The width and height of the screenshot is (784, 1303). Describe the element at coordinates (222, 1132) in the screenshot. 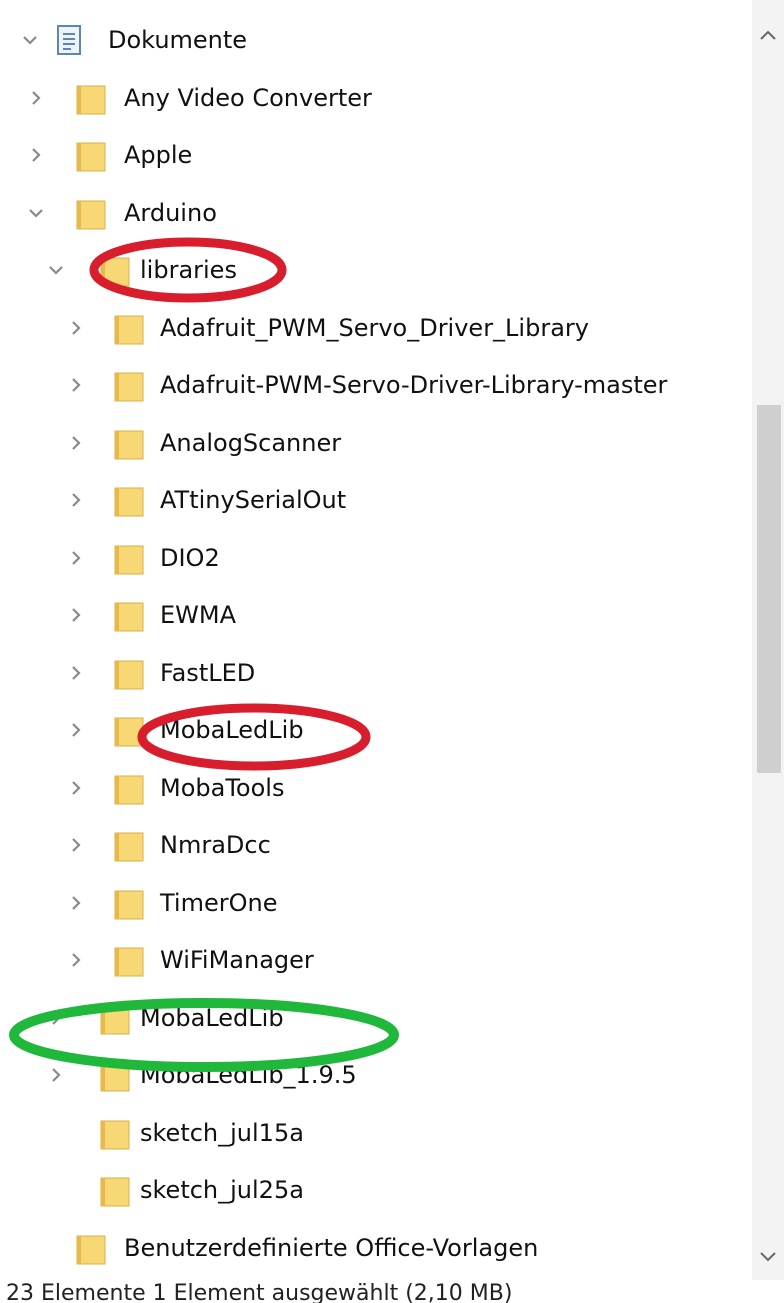

I see `tree-item-label: sketch_jul15a` at that location.